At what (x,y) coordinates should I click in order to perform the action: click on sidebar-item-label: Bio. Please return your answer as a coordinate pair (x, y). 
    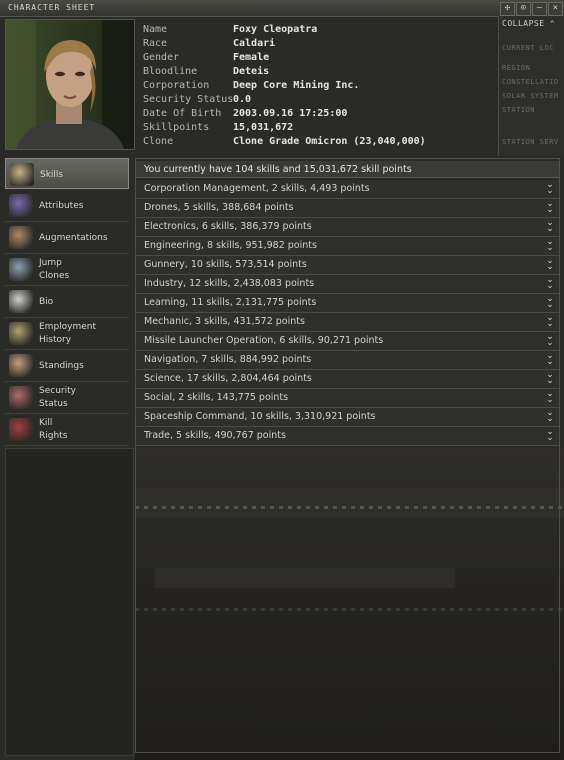
    Looking at the image, I should click on (46, 302).